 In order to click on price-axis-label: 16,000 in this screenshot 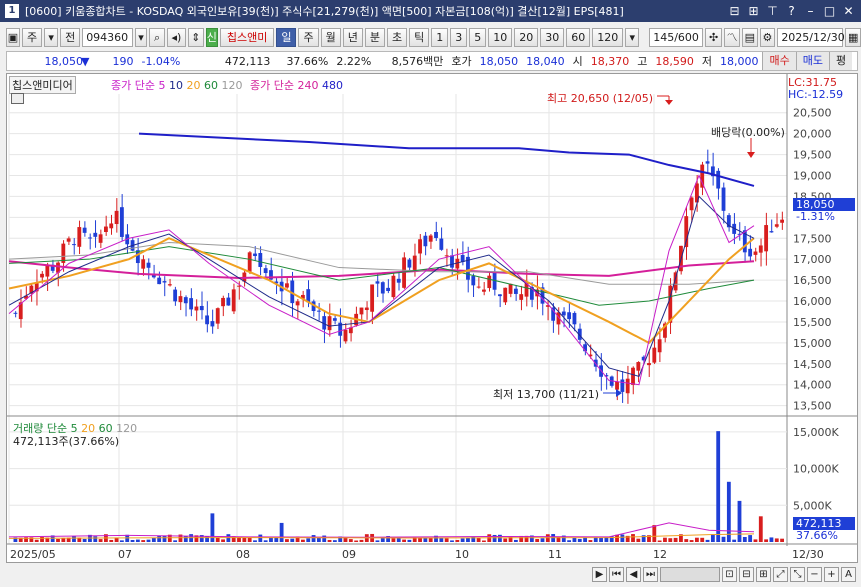, I will do `click(812, 301)`.